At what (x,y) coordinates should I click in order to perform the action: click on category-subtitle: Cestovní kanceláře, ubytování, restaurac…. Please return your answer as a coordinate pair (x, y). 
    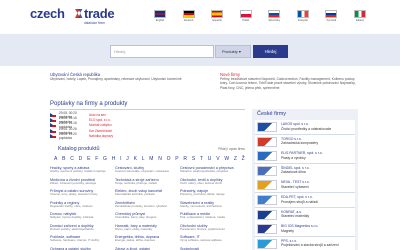
    Looking at the image, I should click on (142, 172).